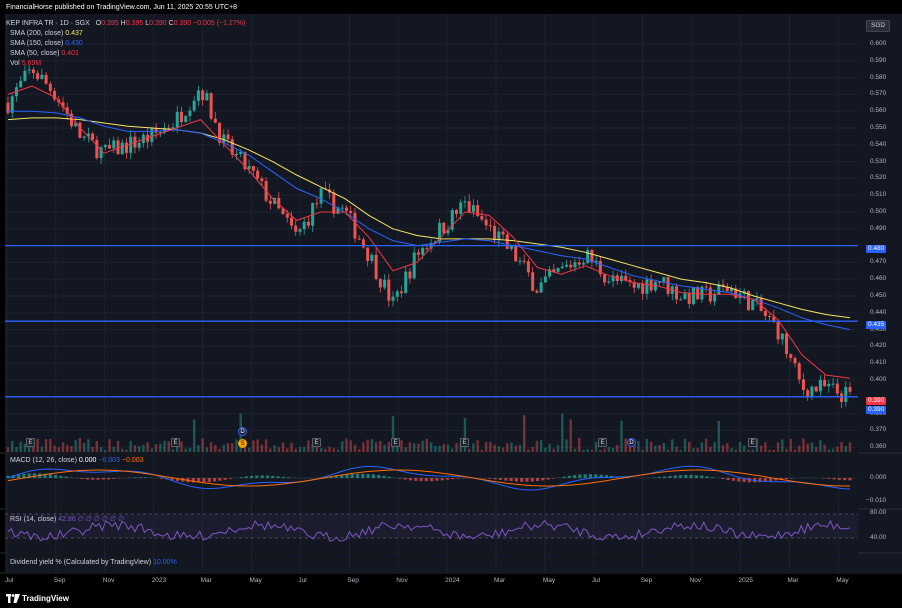 This screenshot has height=608, width=902. I want to click on split-marker: S, so click(242, 443).